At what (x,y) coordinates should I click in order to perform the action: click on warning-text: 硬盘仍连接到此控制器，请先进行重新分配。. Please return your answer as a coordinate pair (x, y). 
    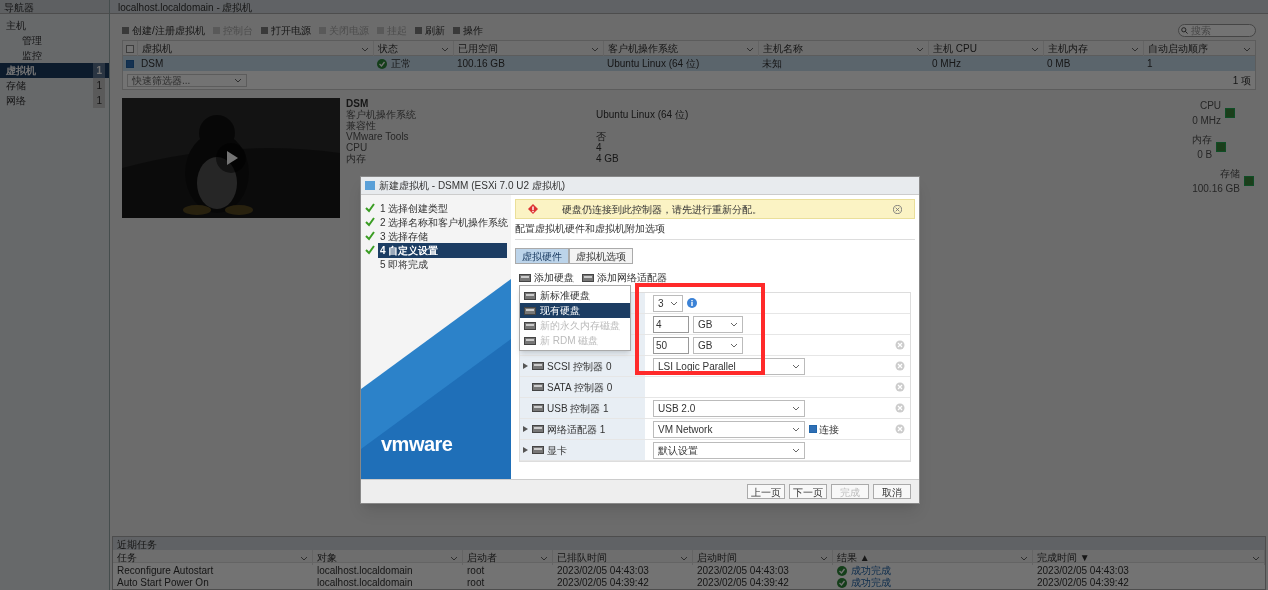
    Looking at the image, I should click on (662, 209).